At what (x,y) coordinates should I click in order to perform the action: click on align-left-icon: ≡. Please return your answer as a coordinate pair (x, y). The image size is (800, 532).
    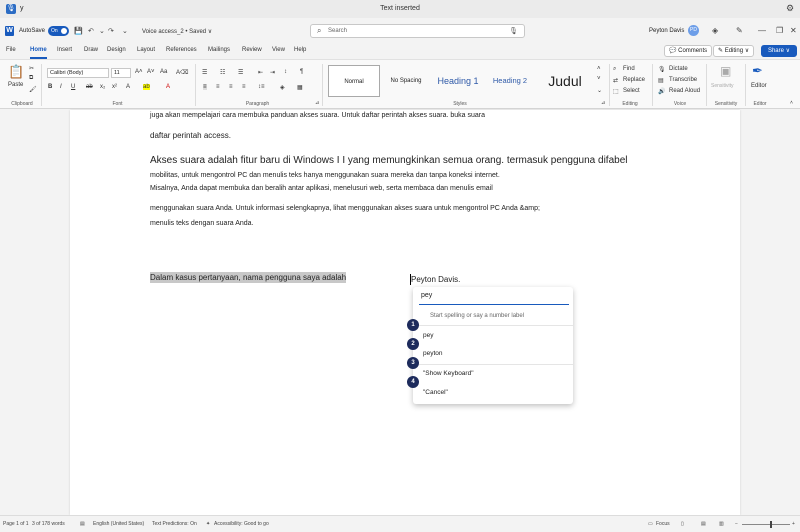
    Looking at the image, I should click on (205, 87).